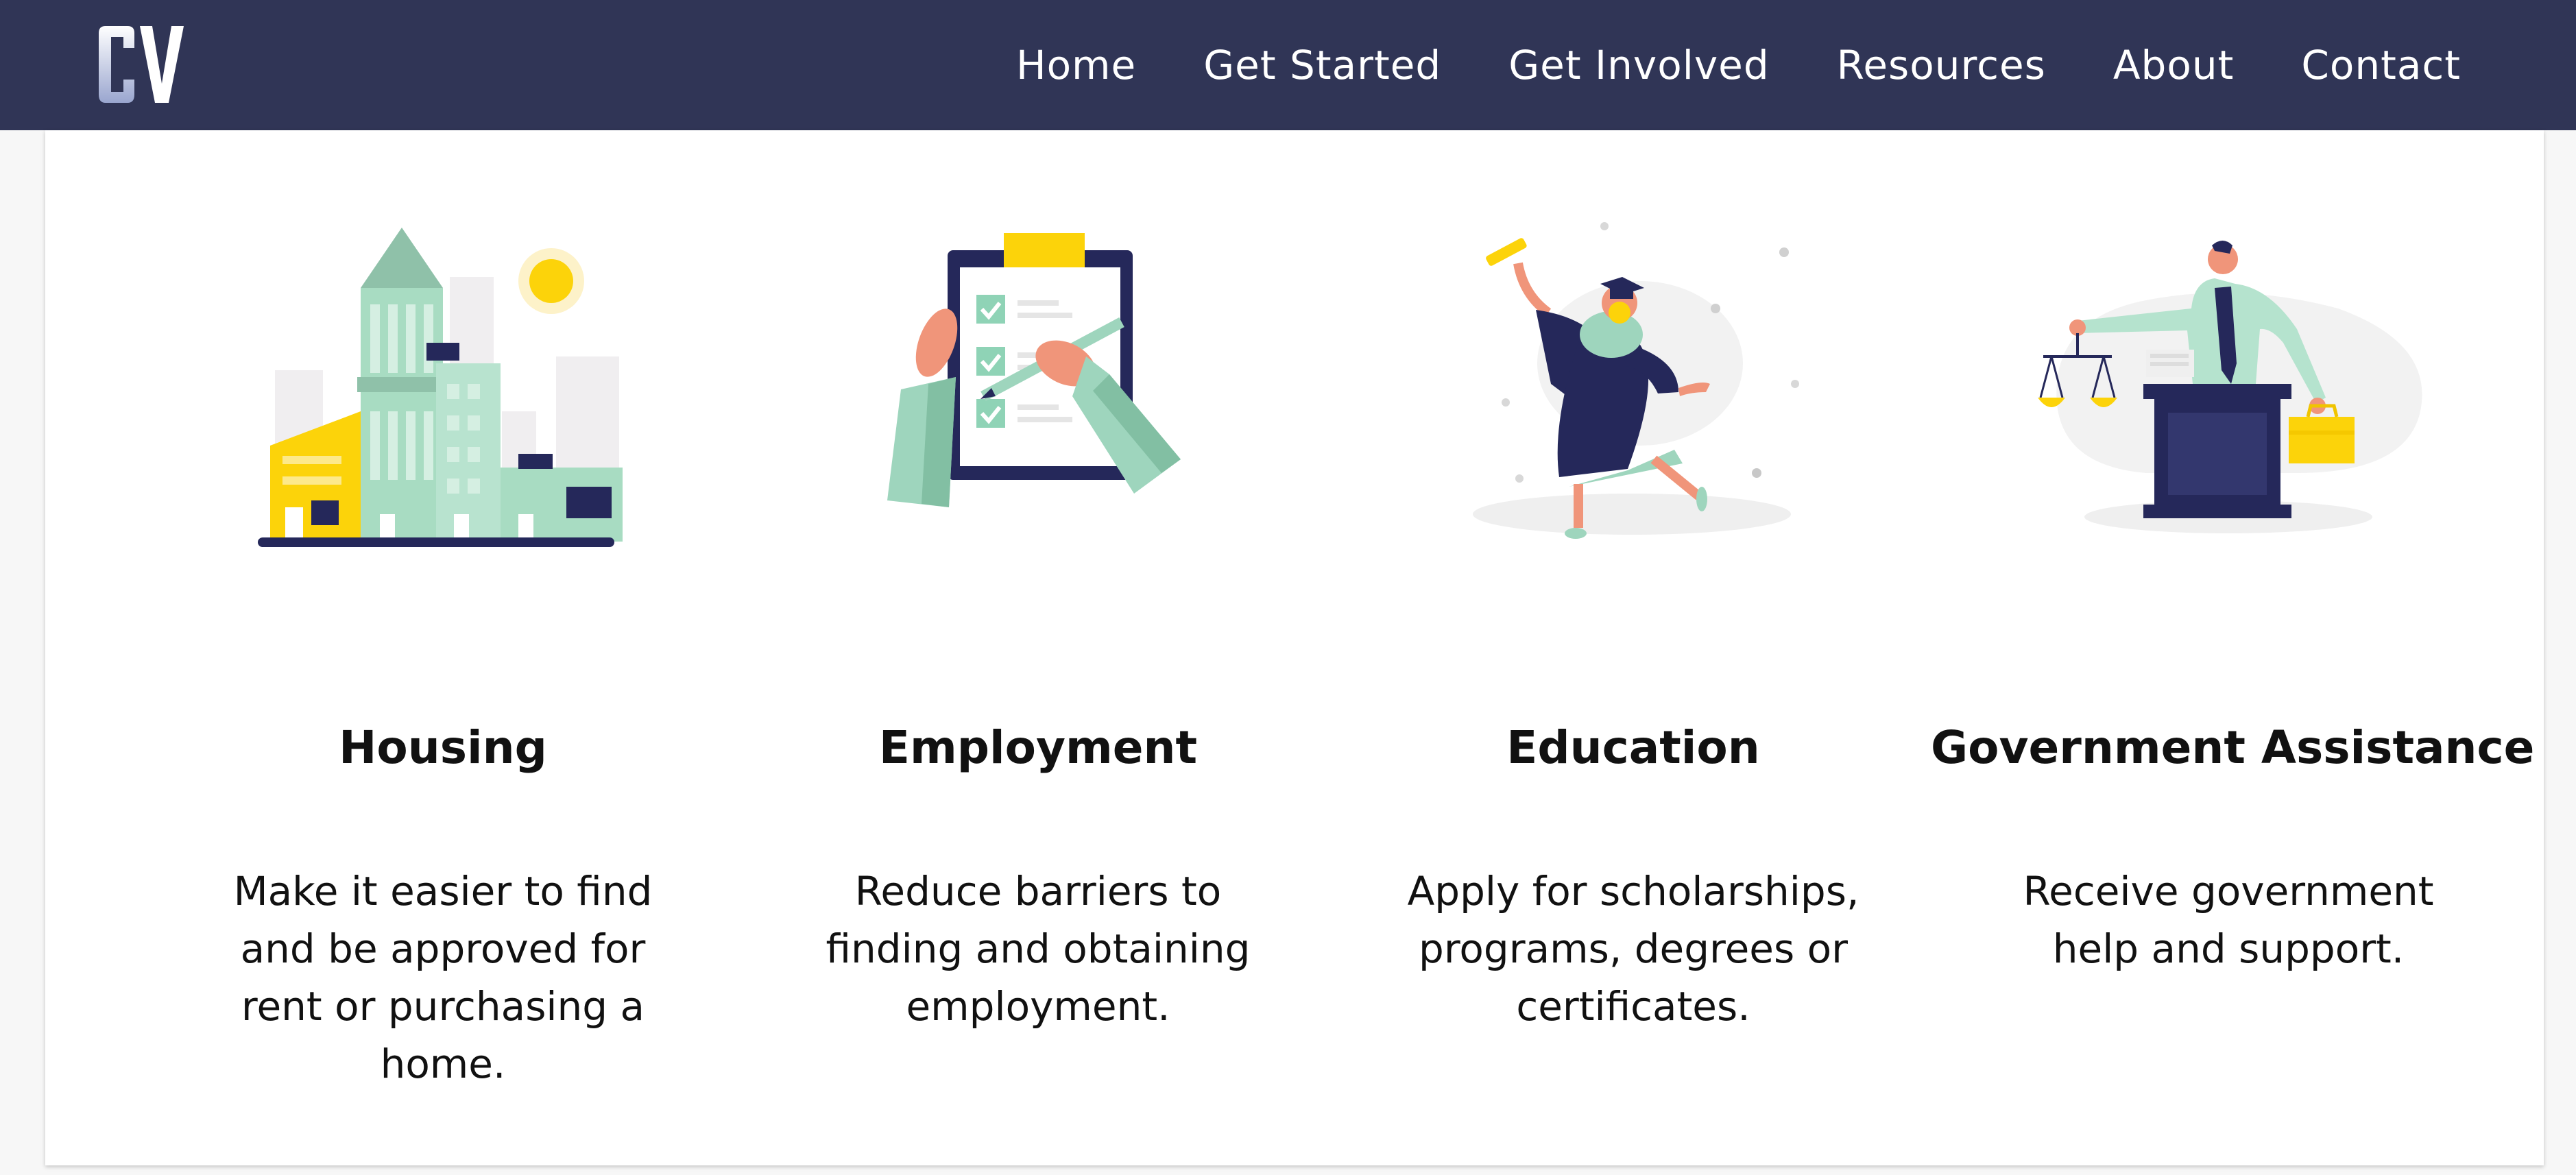 This screenshot has width=2576, height=1175. Describe the element at coordinates (1941, 65) in the screenshot. I see `nav-resources: Resources` at that location.